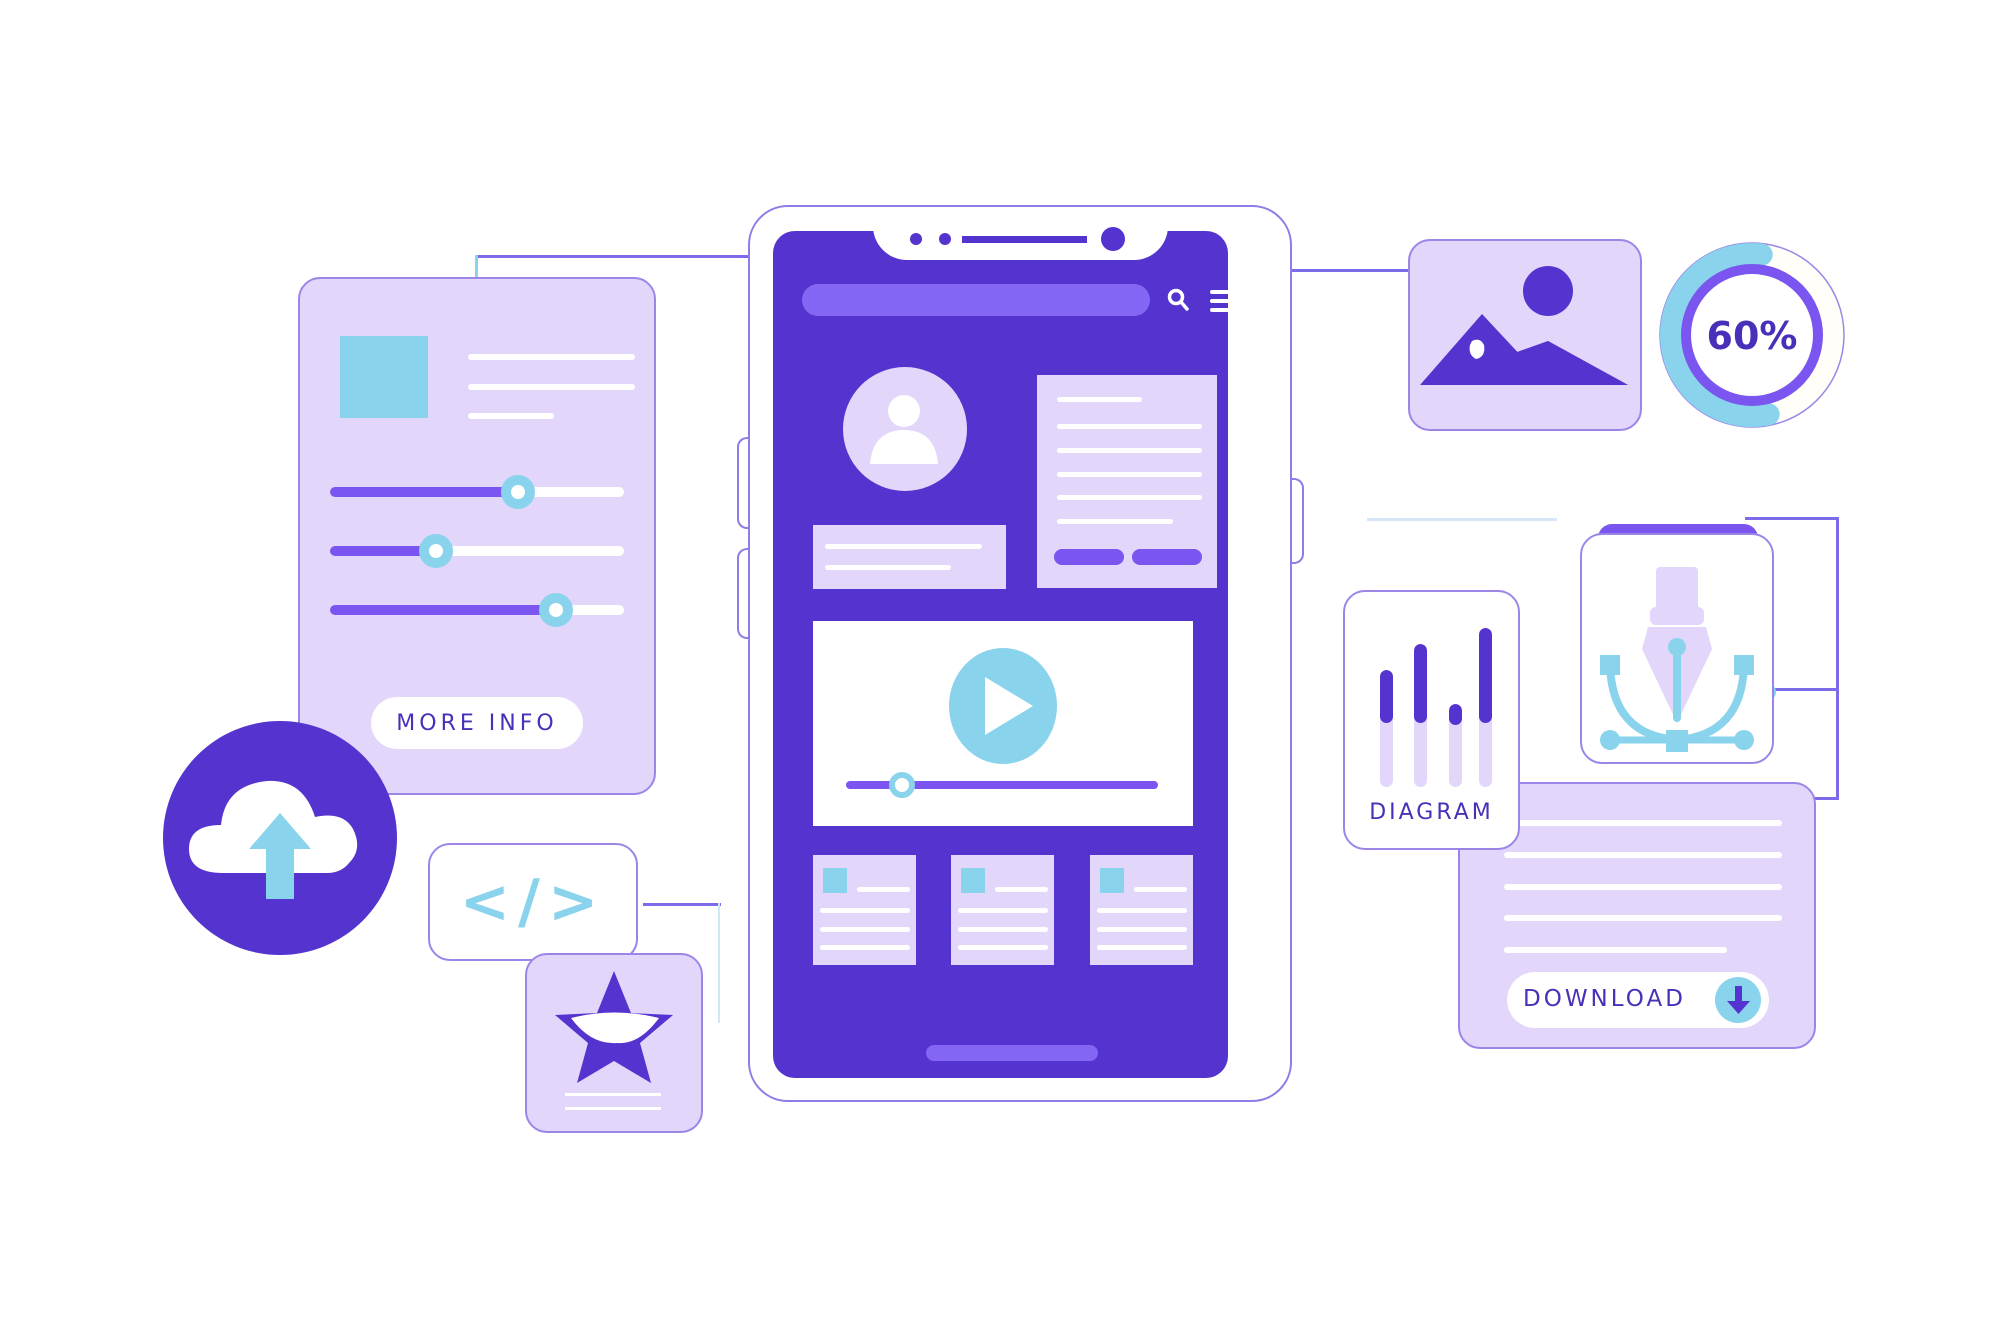  Describe the element at coordinates (1024, 239) in the screenshot. I see `speaker-grille` at that location.